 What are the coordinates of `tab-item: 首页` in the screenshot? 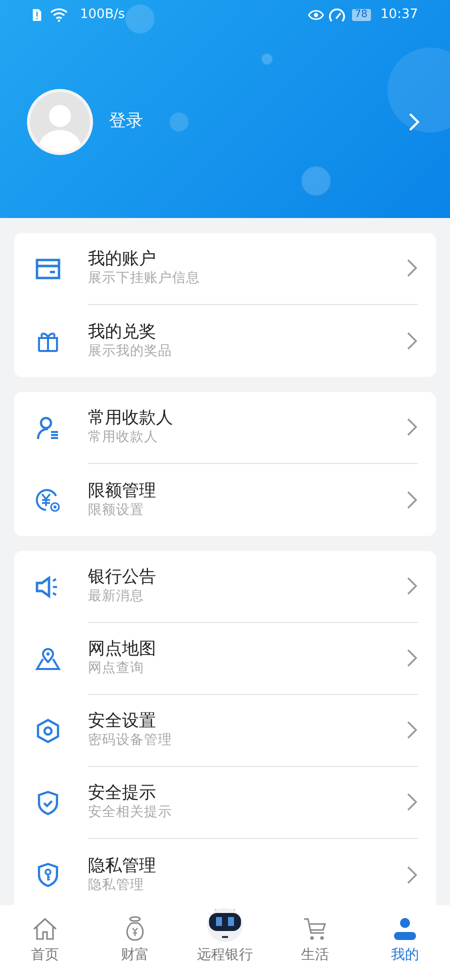 It's located at (45, 940).